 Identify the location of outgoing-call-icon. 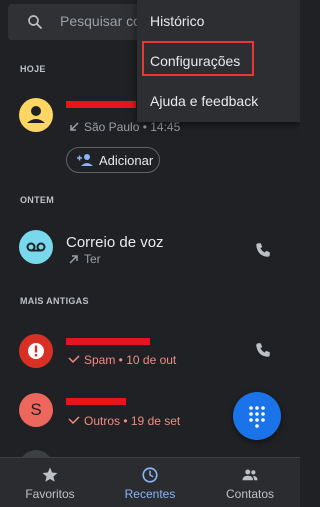
(73, 259).